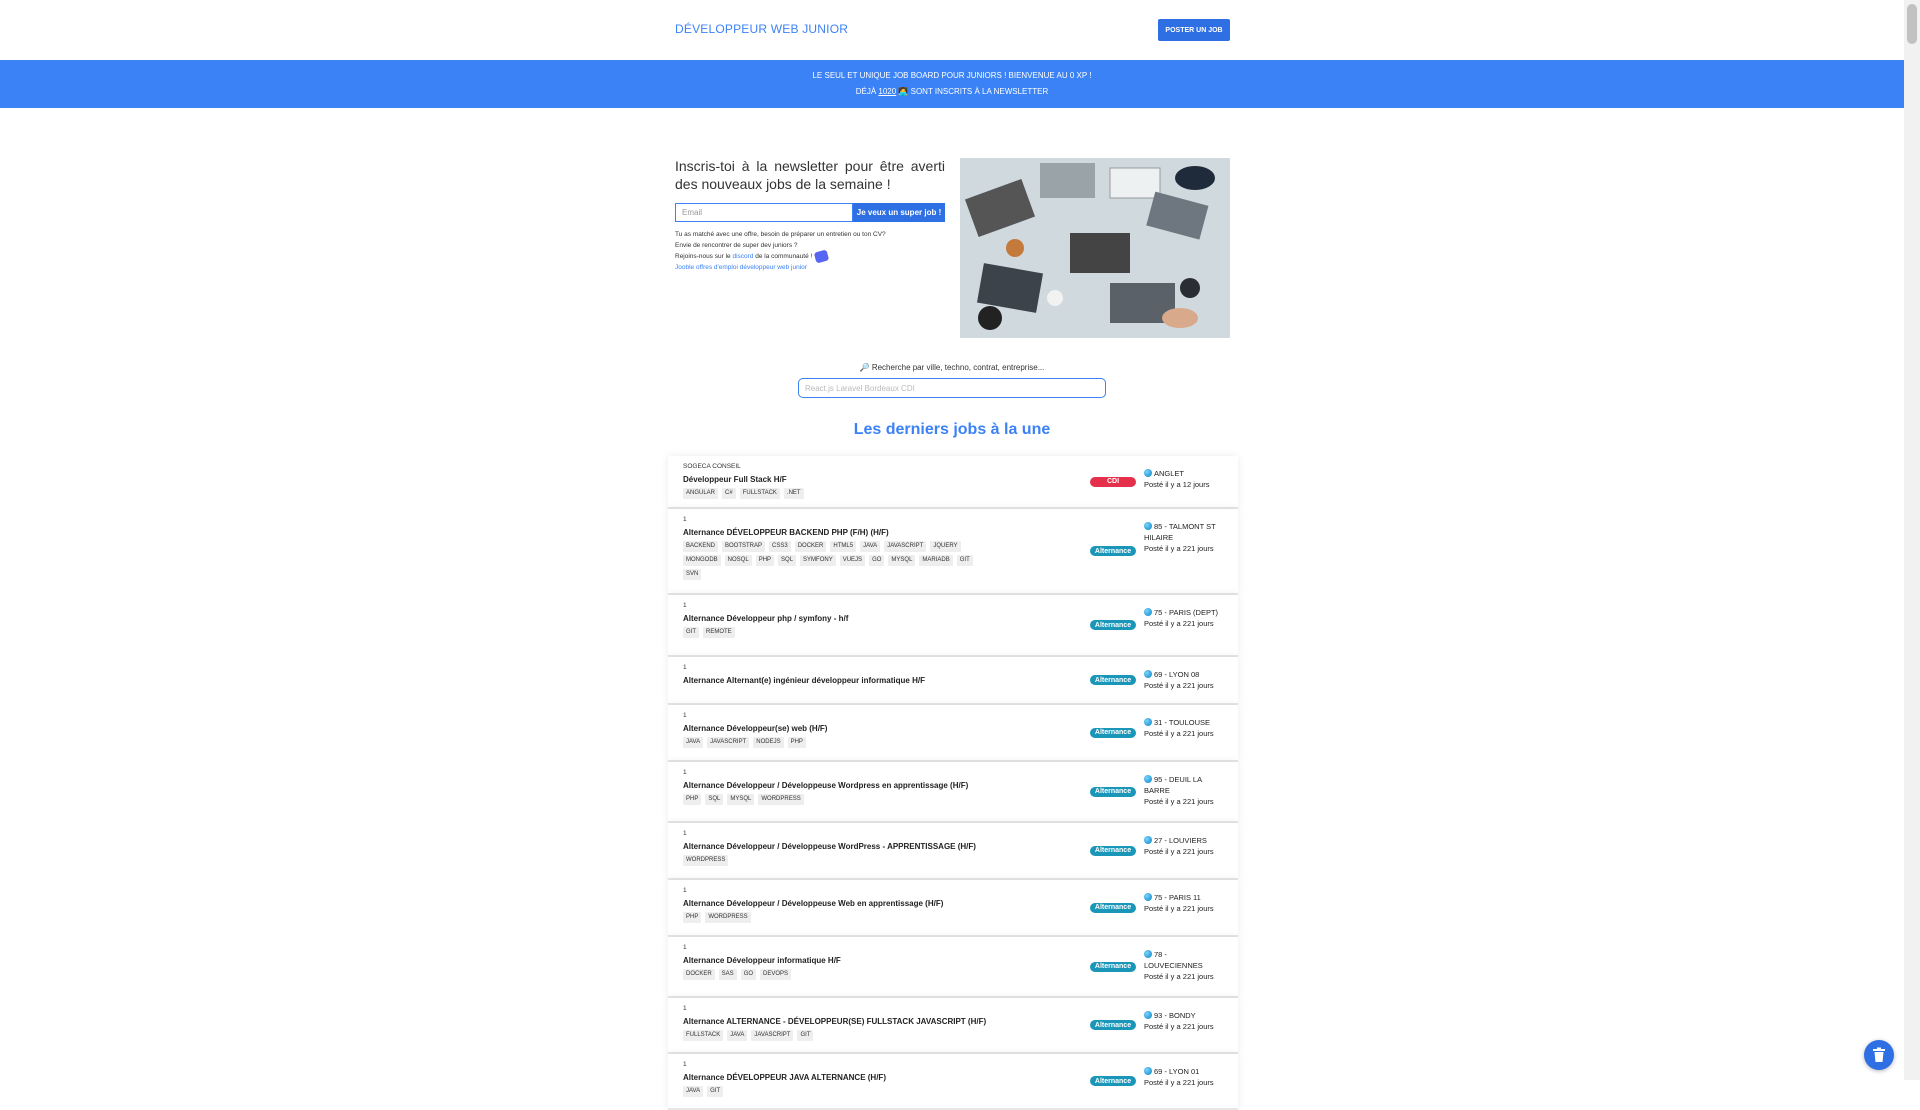 The width and height of the screenshot is (1920, 1110). What do you see at coordinates (1180, 532) in the screenshot?
I see `job-location: 85 - TALMONT ST HILAIRE` at bounding box center [1180, 532].